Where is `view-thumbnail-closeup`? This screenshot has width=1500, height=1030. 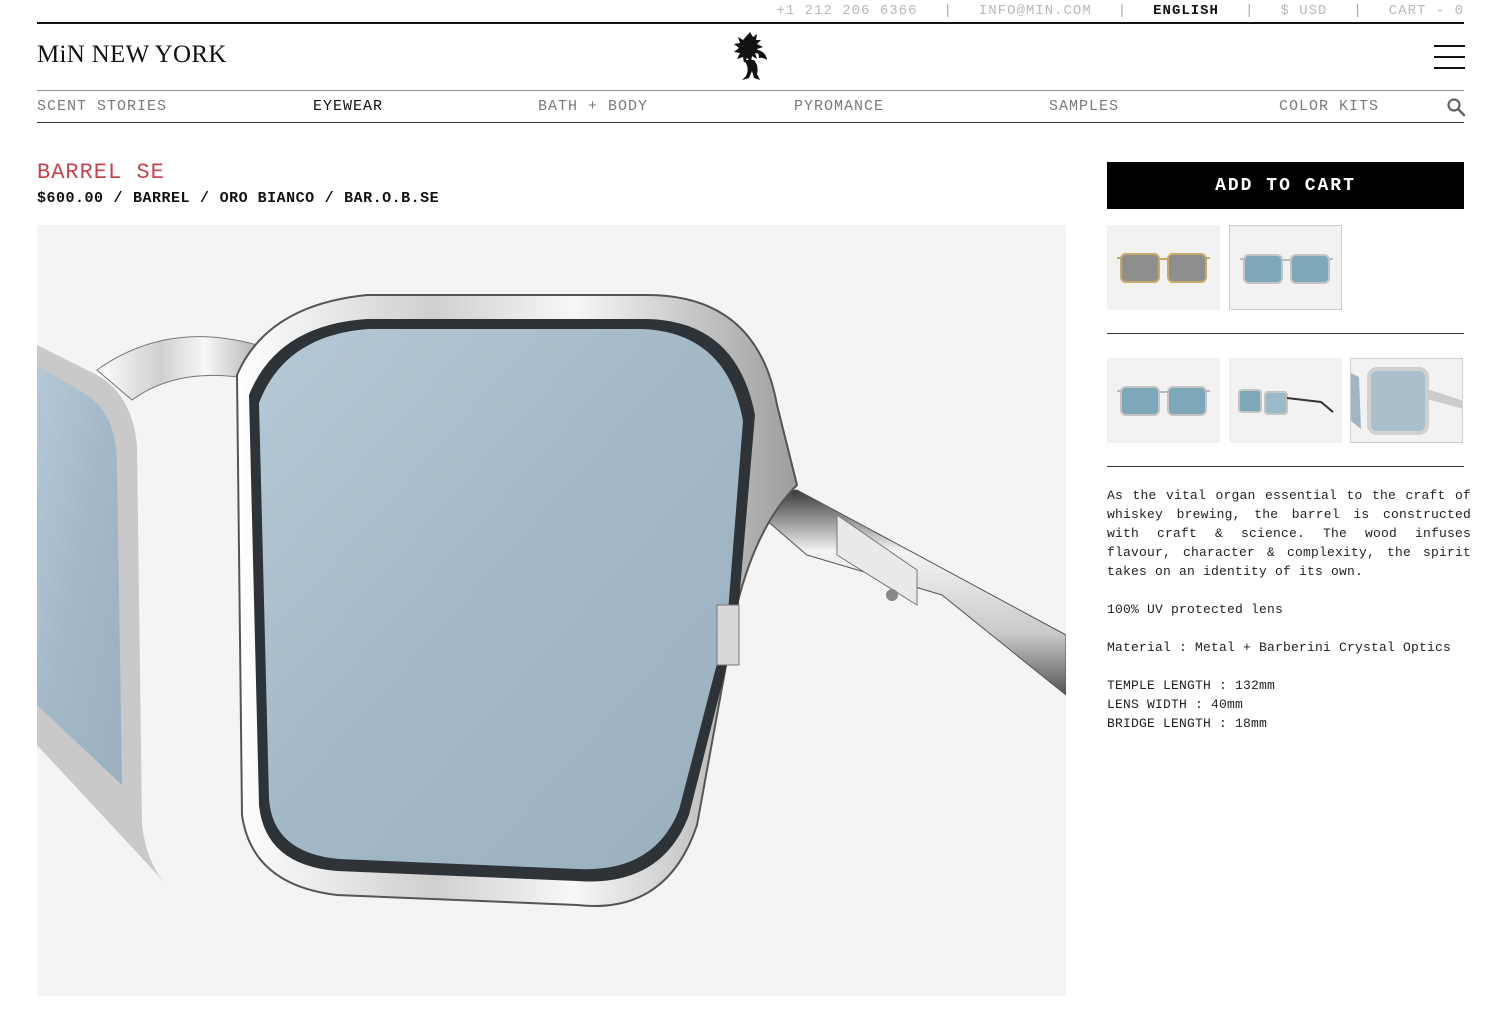 view-thumbnail-closeup is located at coordinates (1406, 400).